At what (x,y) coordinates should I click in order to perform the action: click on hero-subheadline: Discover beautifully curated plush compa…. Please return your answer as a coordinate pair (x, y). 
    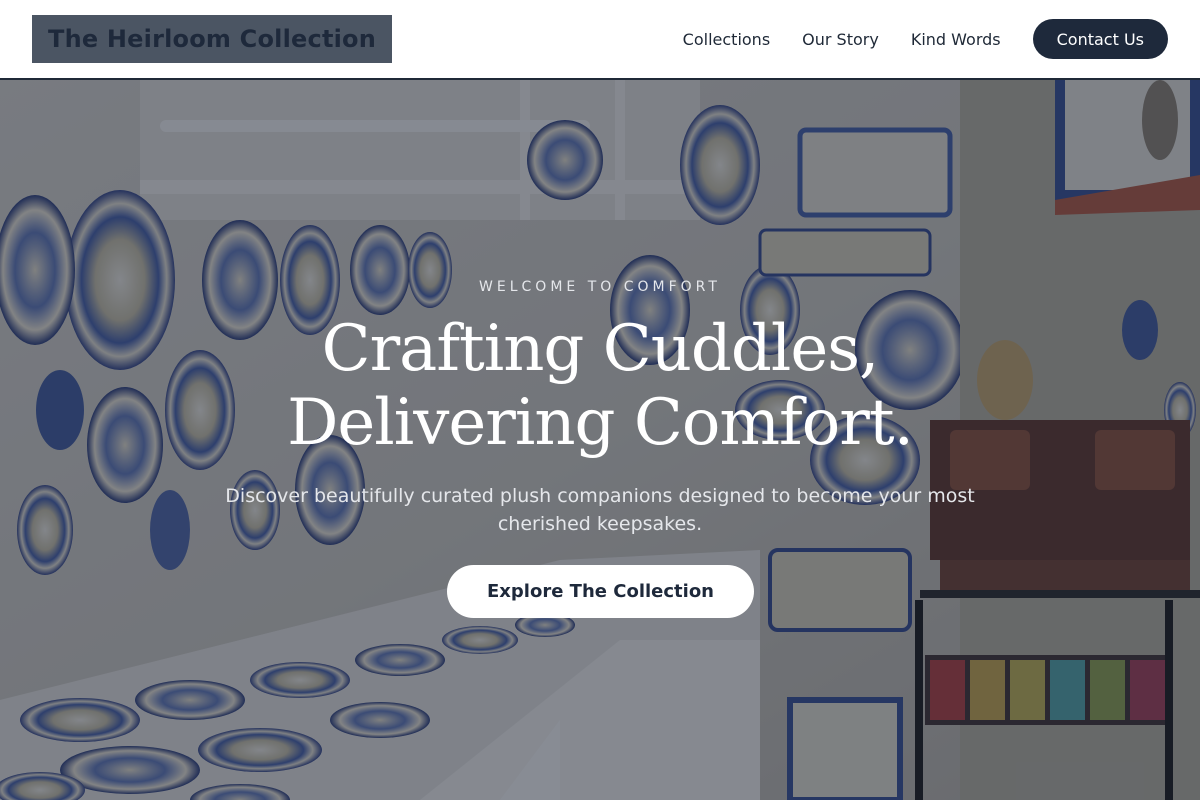
    Looking at the image, I should click on (600, 510).